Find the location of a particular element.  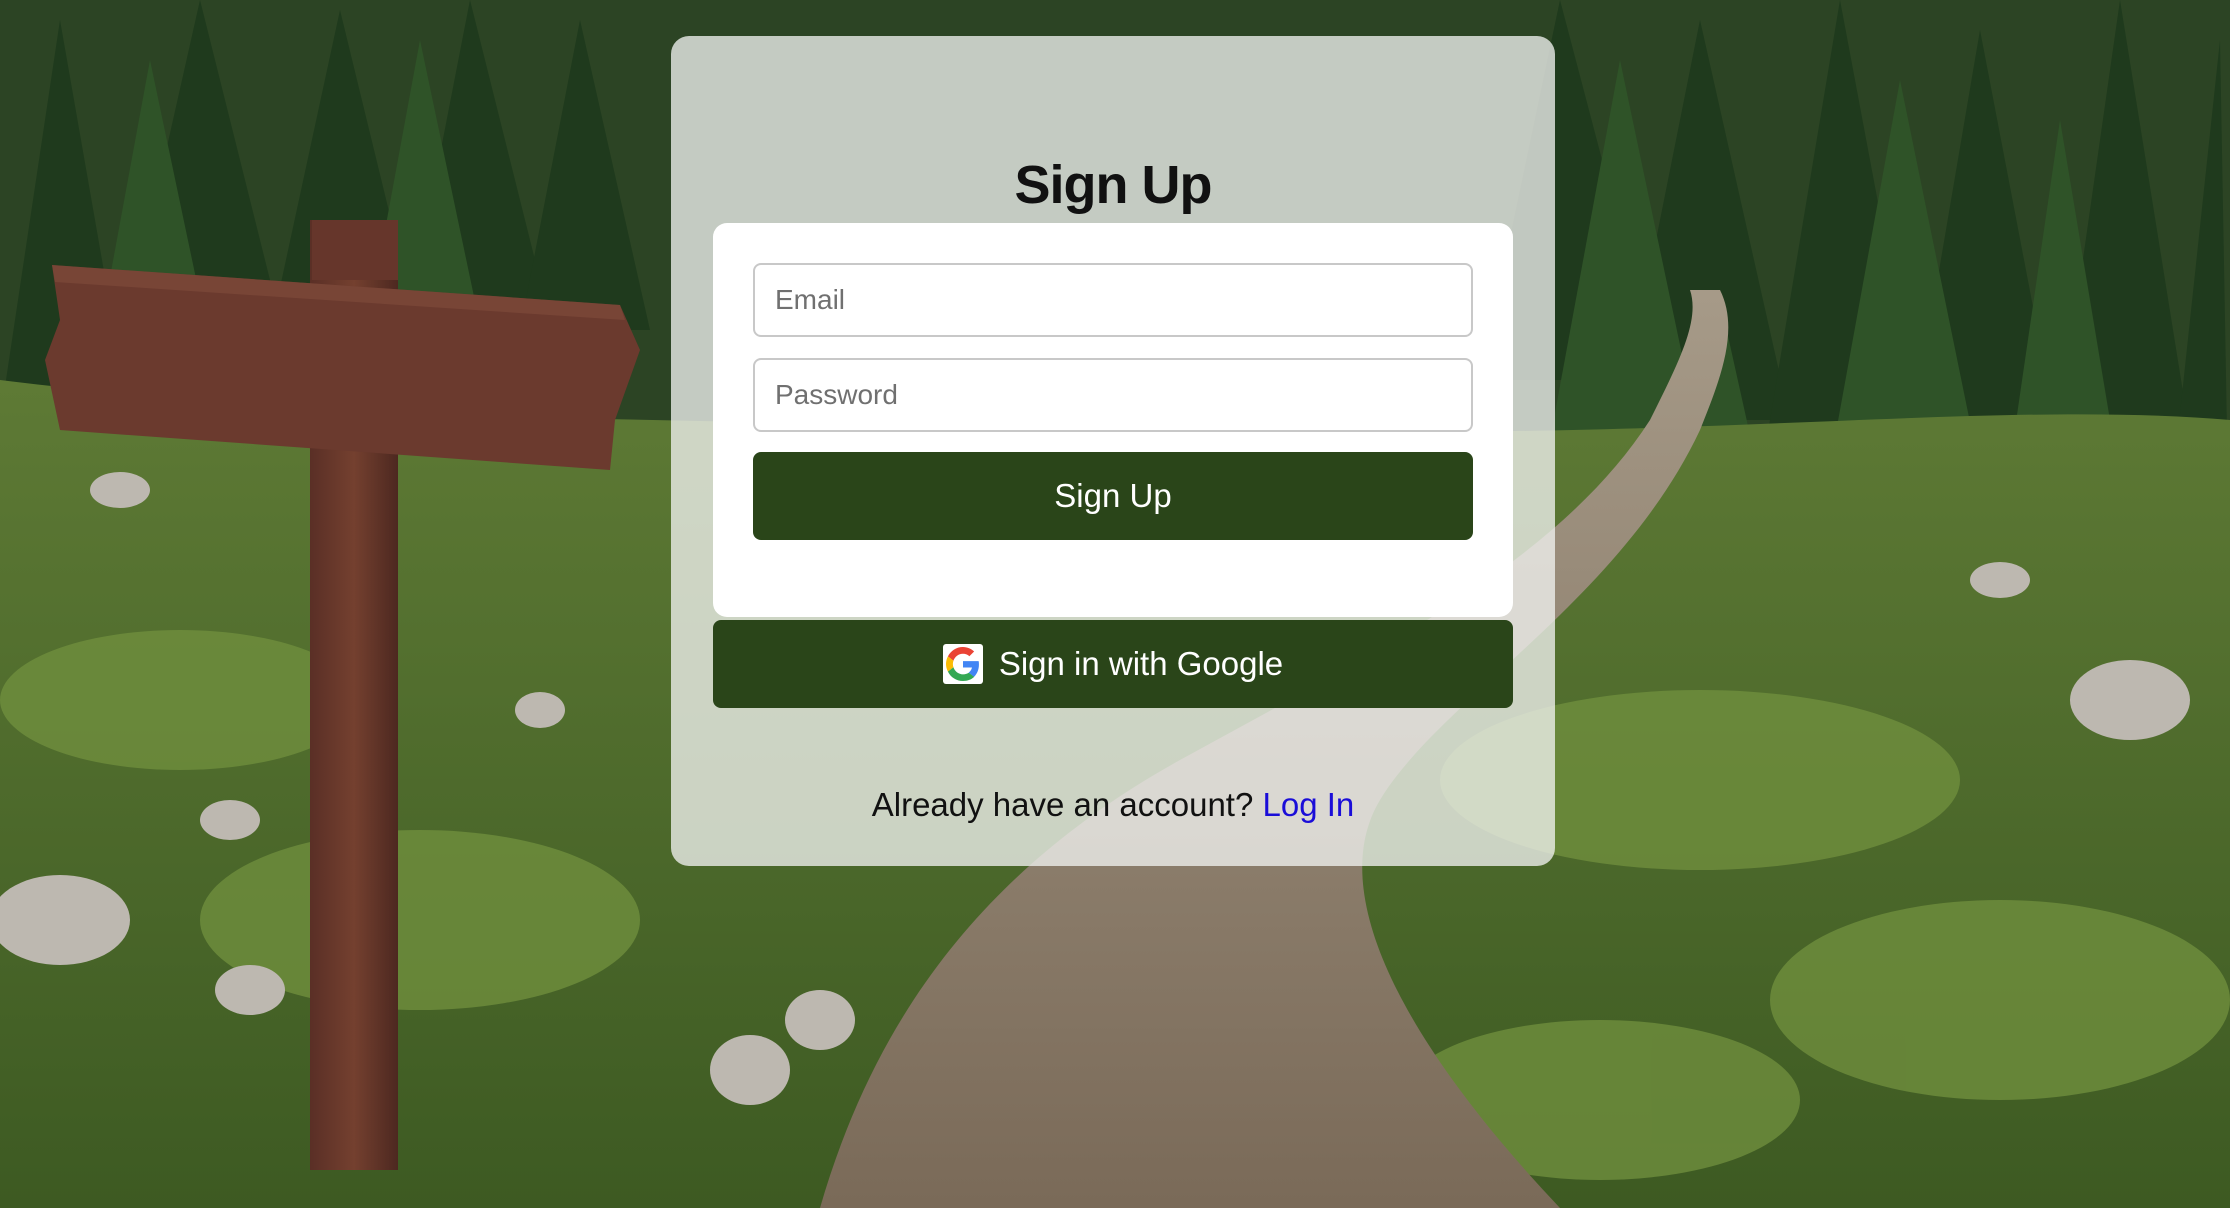

login-prompt: Already have an account? Log In is located at coordinates (1113, 805).